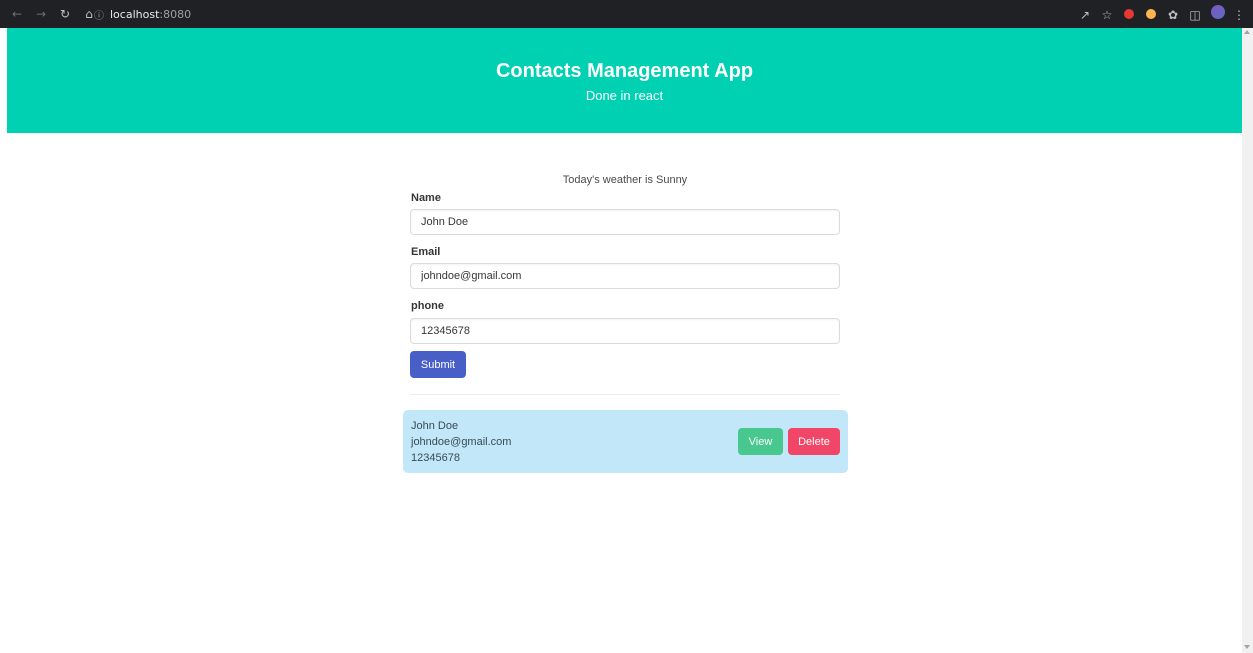 The width and height of the screenshot is (1253, 653). Describe the element at coordinates (461, 442) in the screenshot. I see `contact-email: johndoe@gmail.com` at that location.